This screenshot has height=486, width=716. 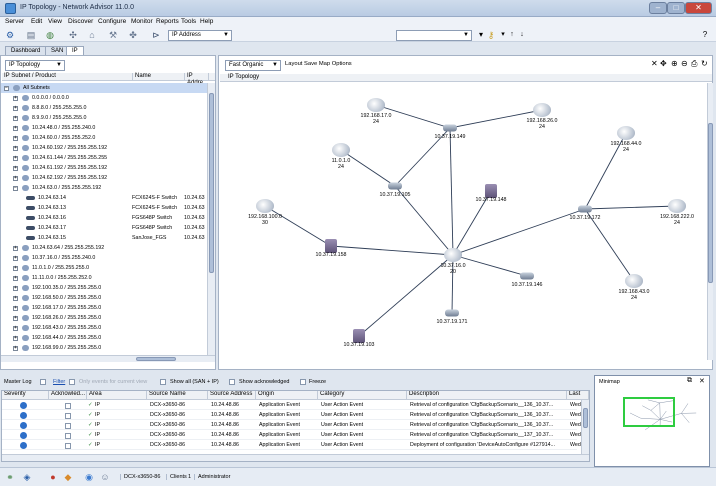 What do you see at coordinates (676, 8) in the screenshot?
I see `maximize-button: □` at bounding box center [676, 8].